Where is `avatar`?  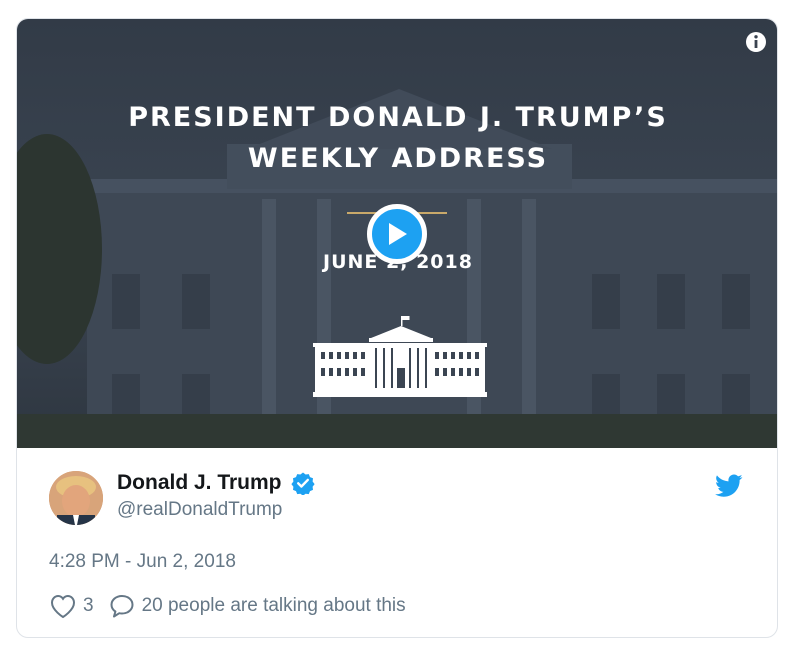
avatar is located at coordinates (76, 498).